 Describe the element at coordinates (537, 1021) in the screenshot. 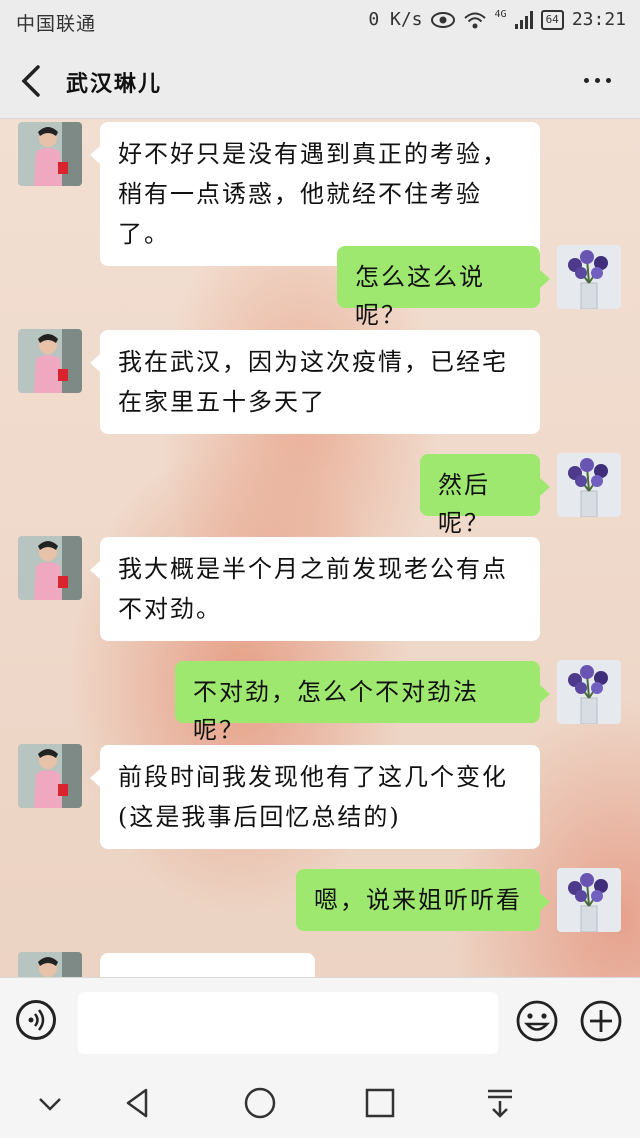

I see `emoji-icon` at that location.